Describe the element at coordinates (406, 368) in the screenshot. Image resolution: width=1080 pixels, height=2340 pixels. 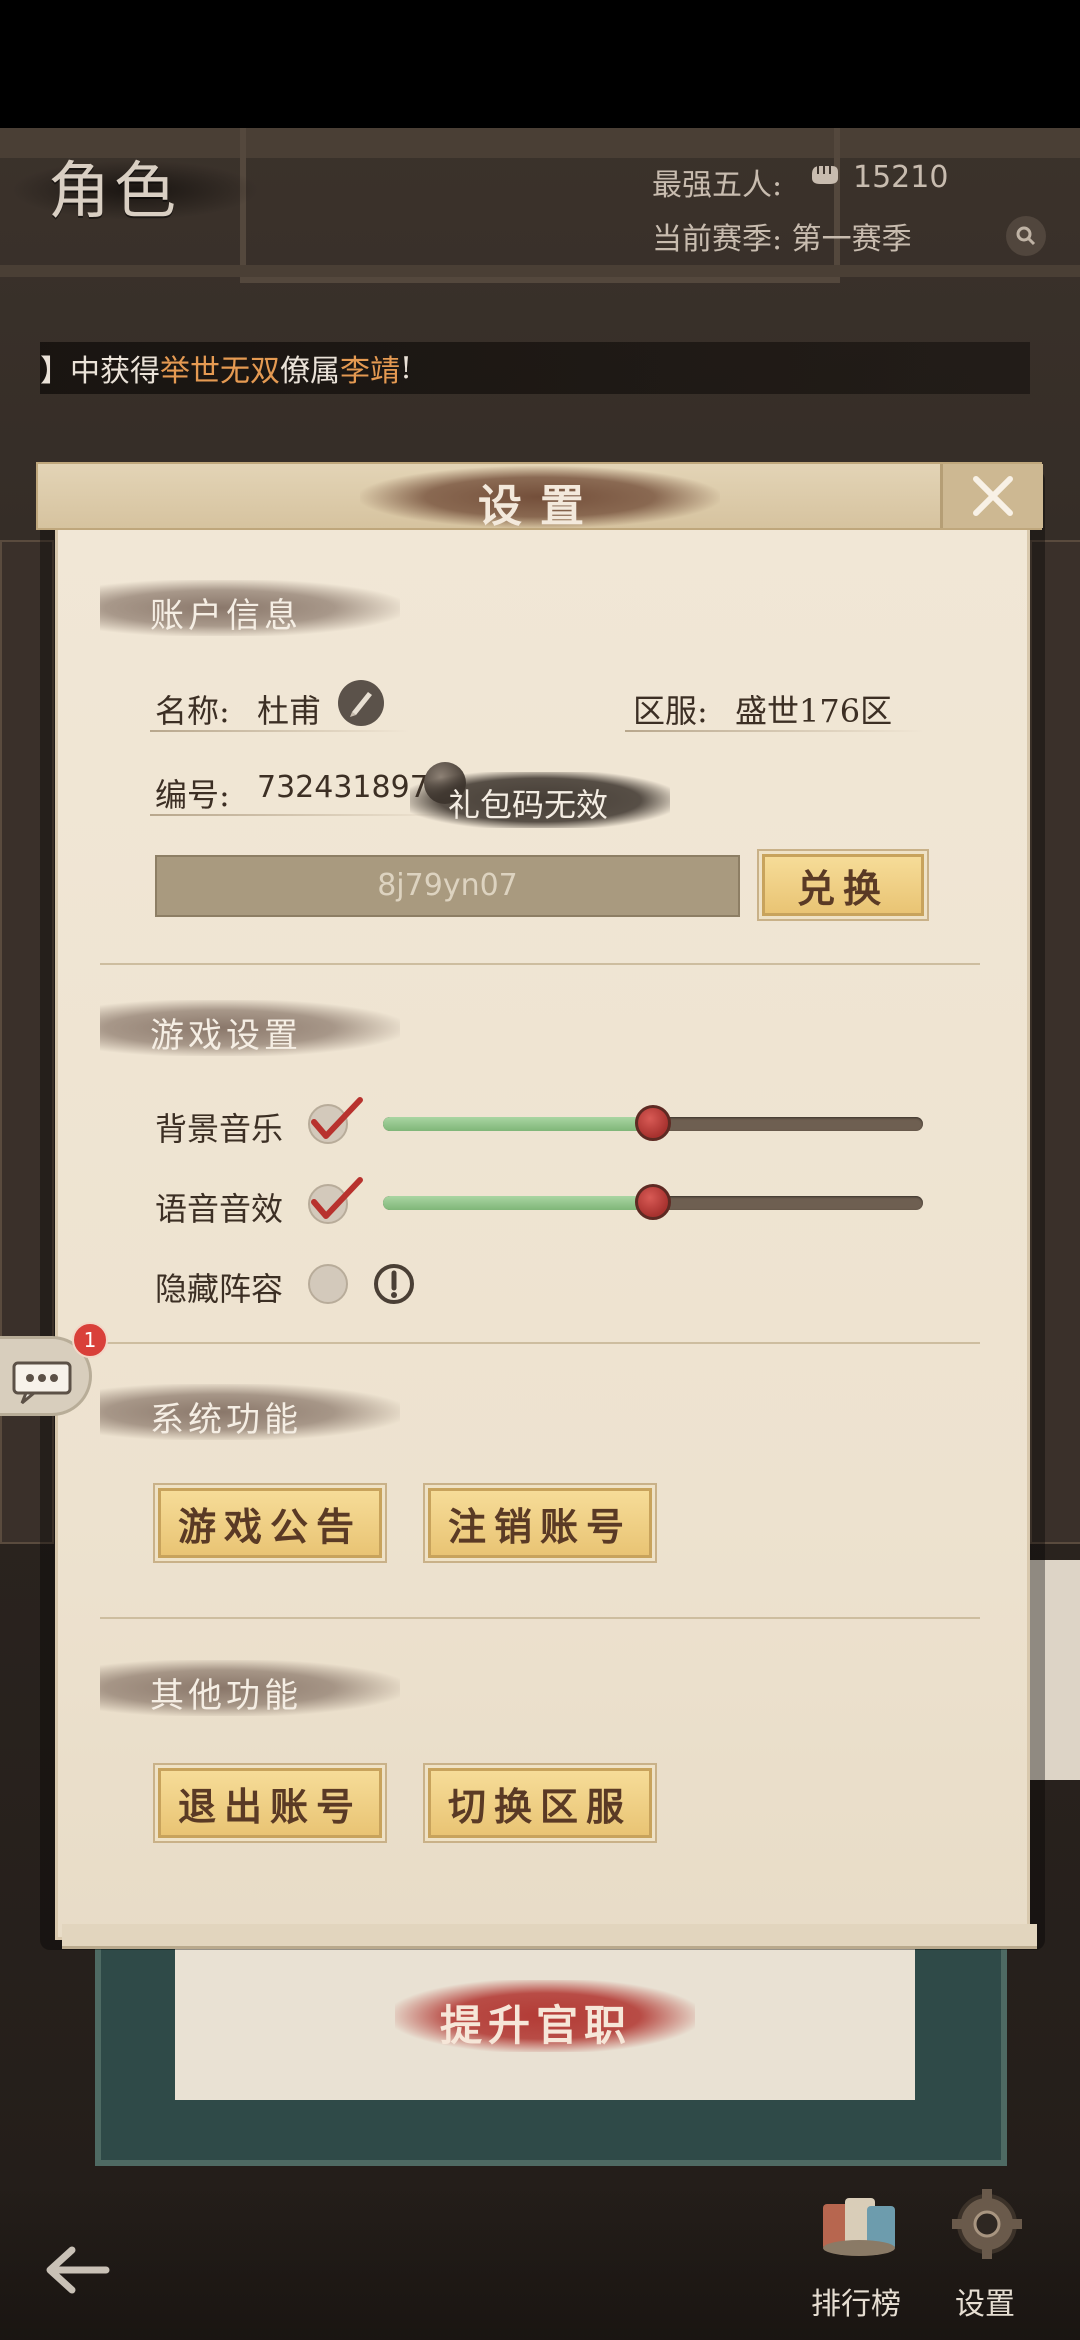
I see `marquee-suffix: !` at that location.